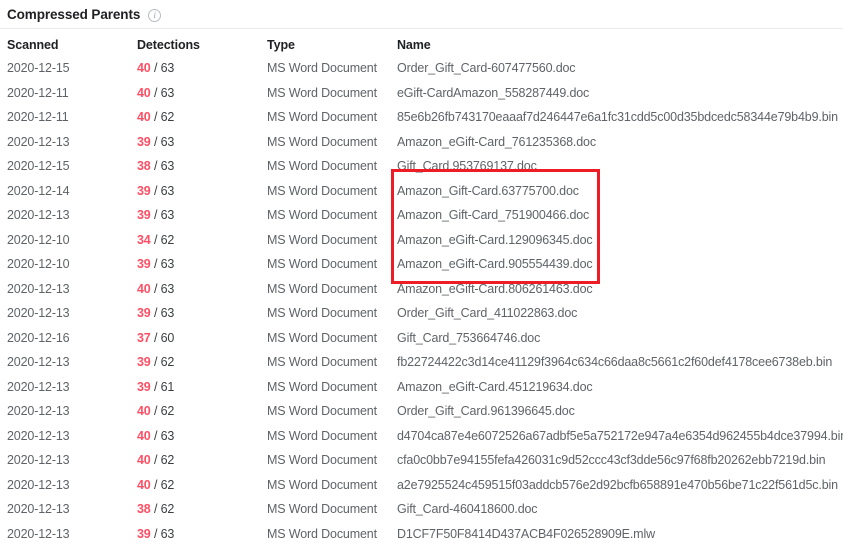 The height and width of the screenshot is (546, 843). I want to click on table-header-row: Scanned Detections Type Name, so click(421, 45).